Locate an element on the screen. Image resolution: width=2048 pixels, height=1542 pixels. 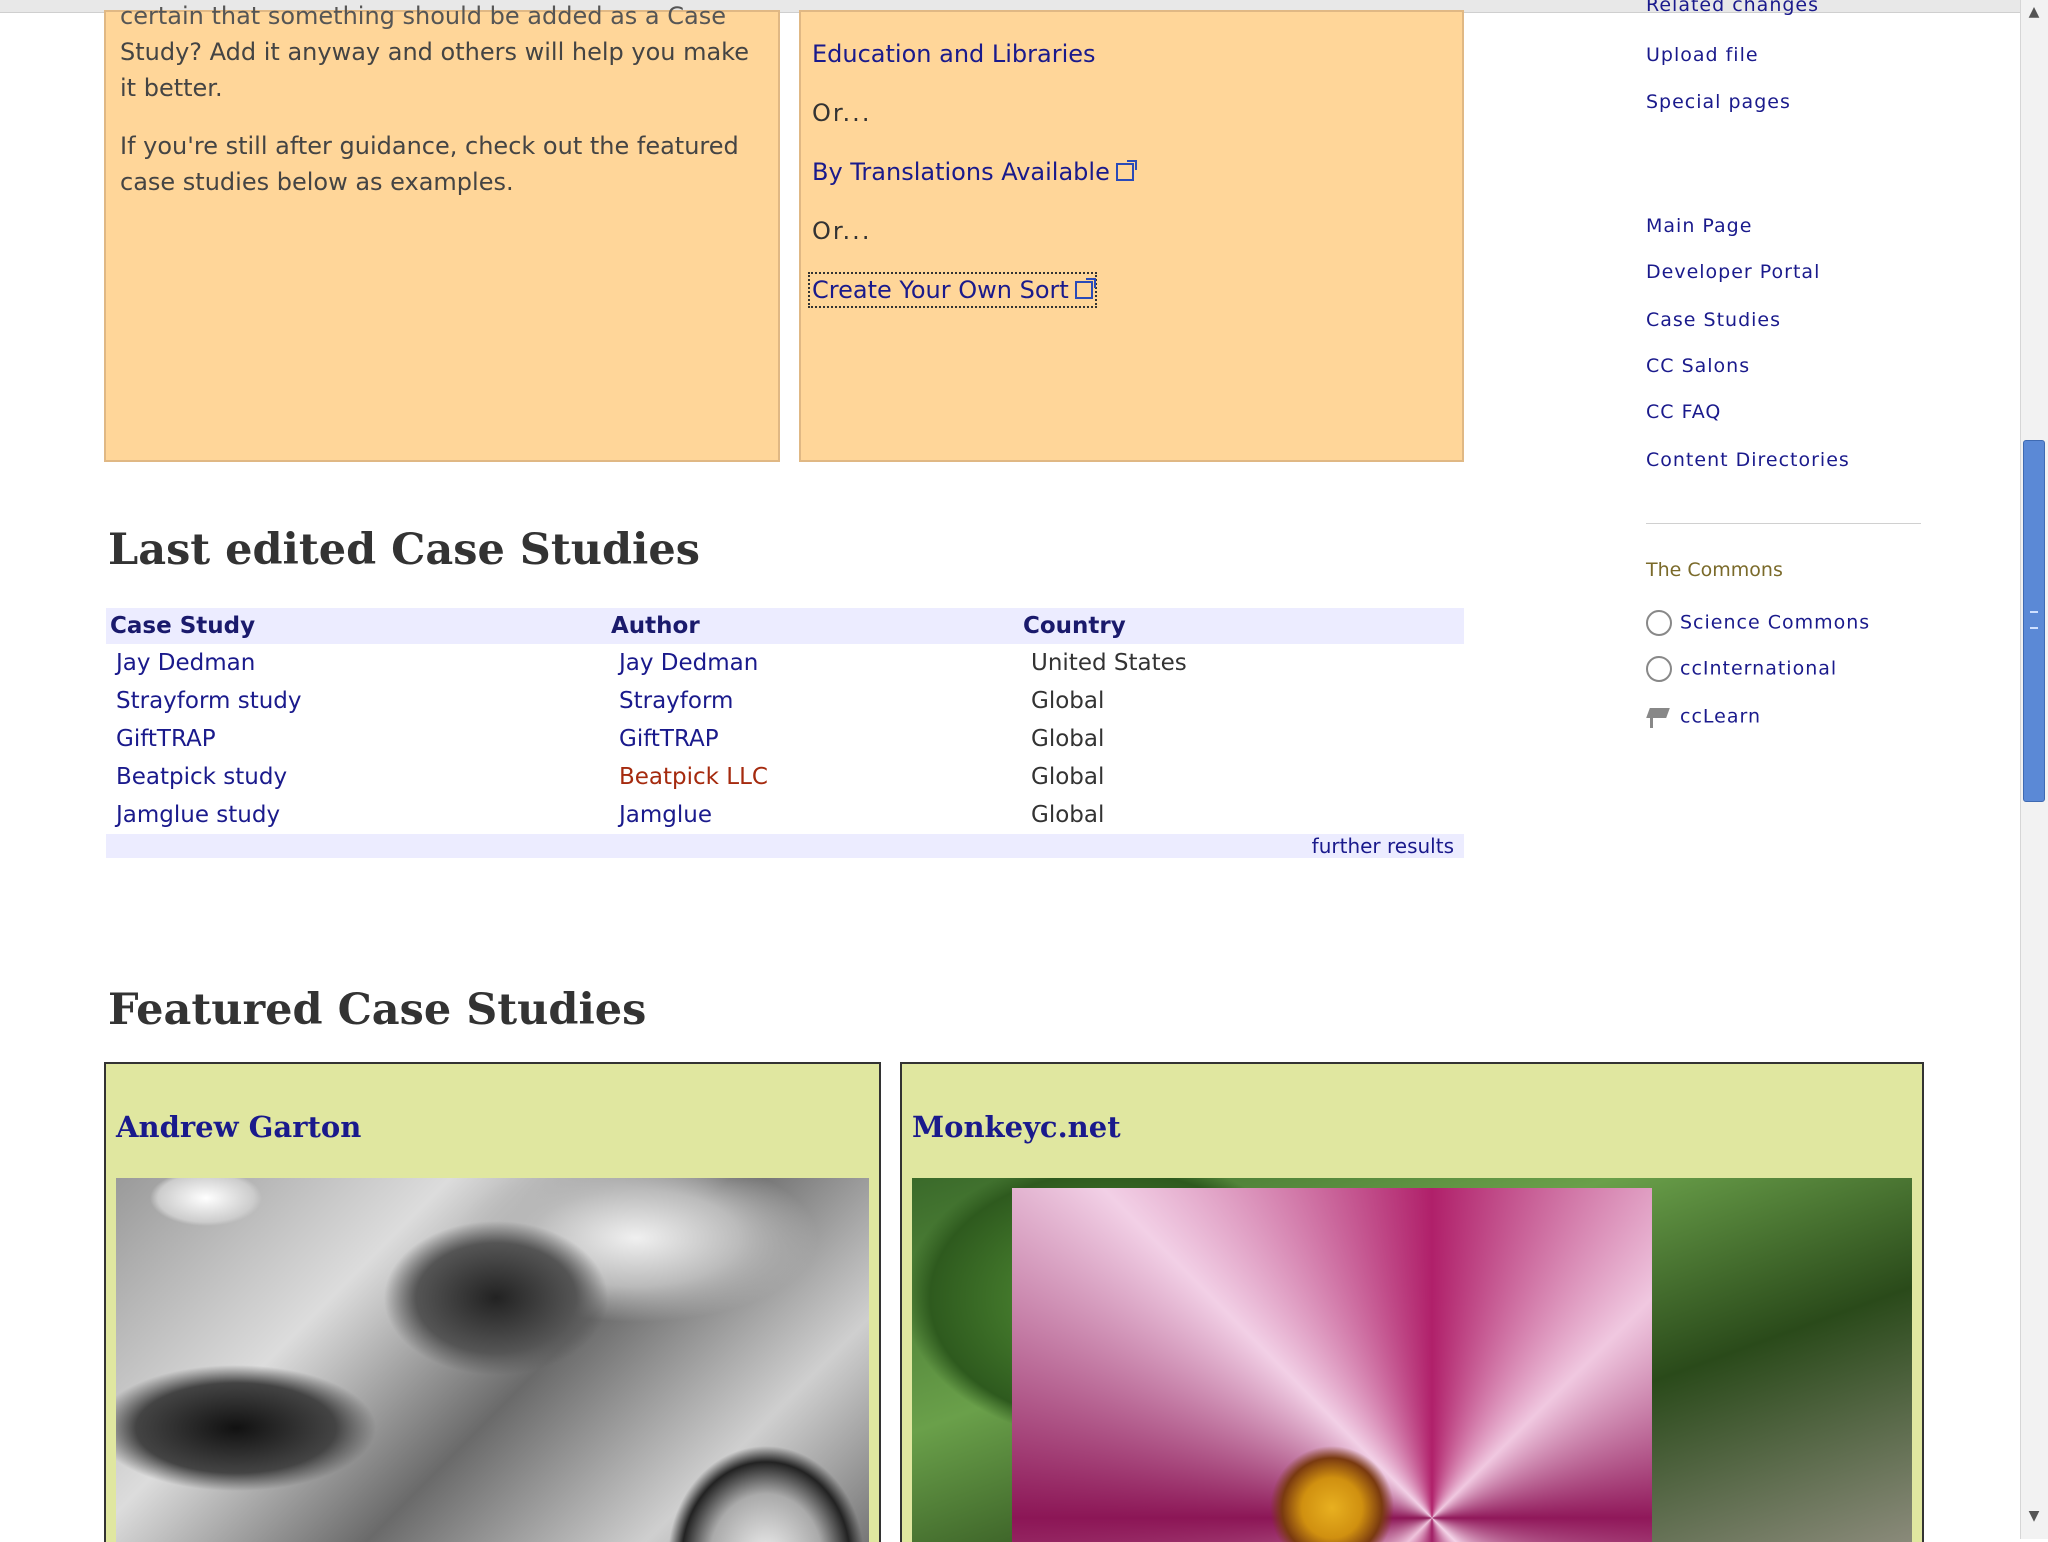
translations-available-link: By Translations Available is located at coordinates (974, 172).